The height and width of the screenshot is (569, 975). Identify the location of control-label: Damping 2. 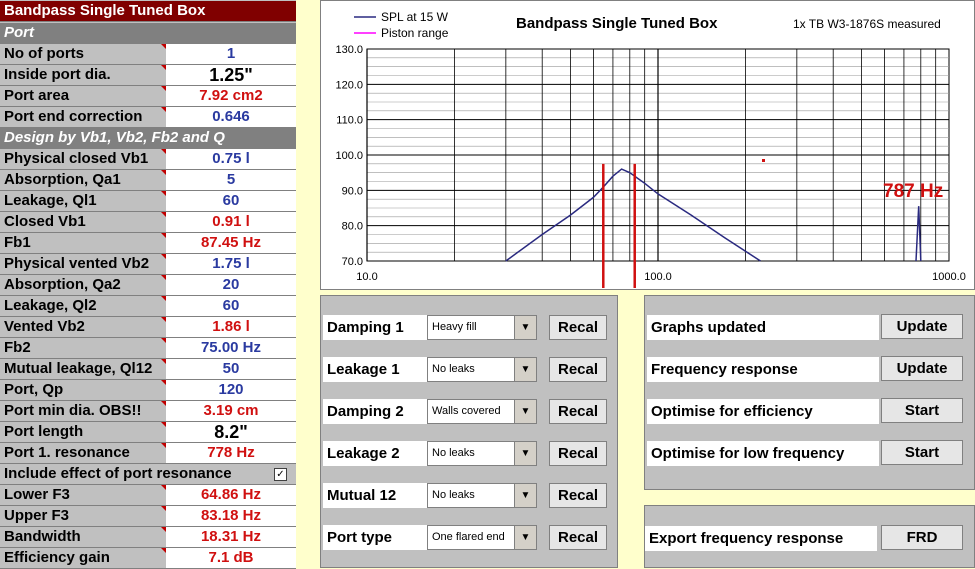
(375, 411).